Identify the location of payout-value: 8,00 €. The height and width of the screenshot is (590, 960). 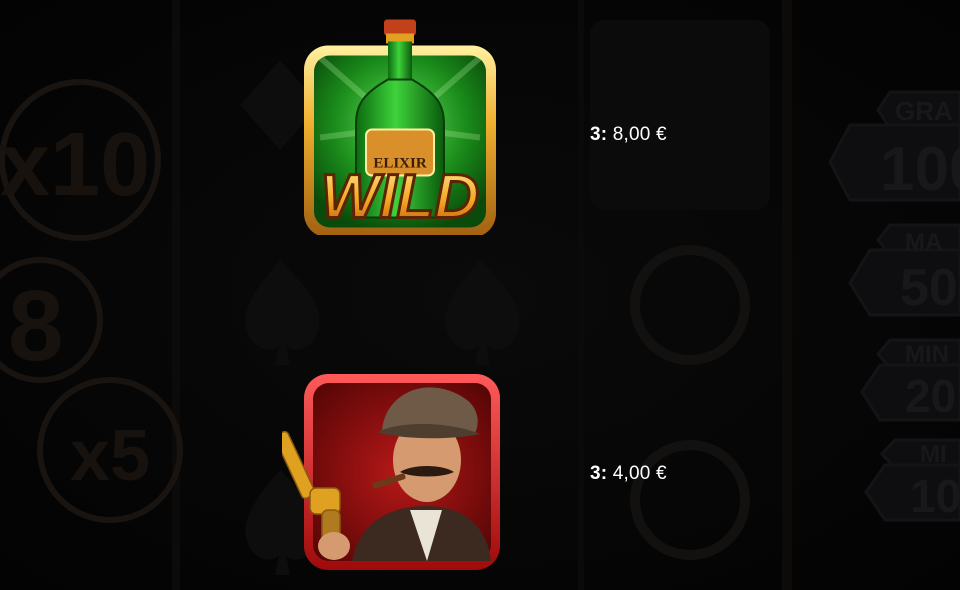
(639, 134).